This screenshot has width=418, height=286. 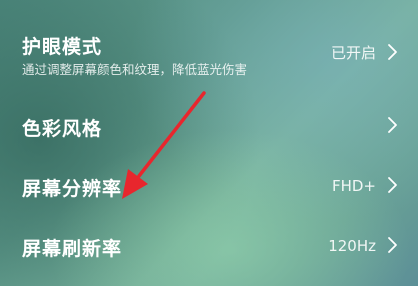 What do you see at coordinates (352, 246) in the screenshot?
I see `setting-value: 120Hz` at bounding box center [352, 246].